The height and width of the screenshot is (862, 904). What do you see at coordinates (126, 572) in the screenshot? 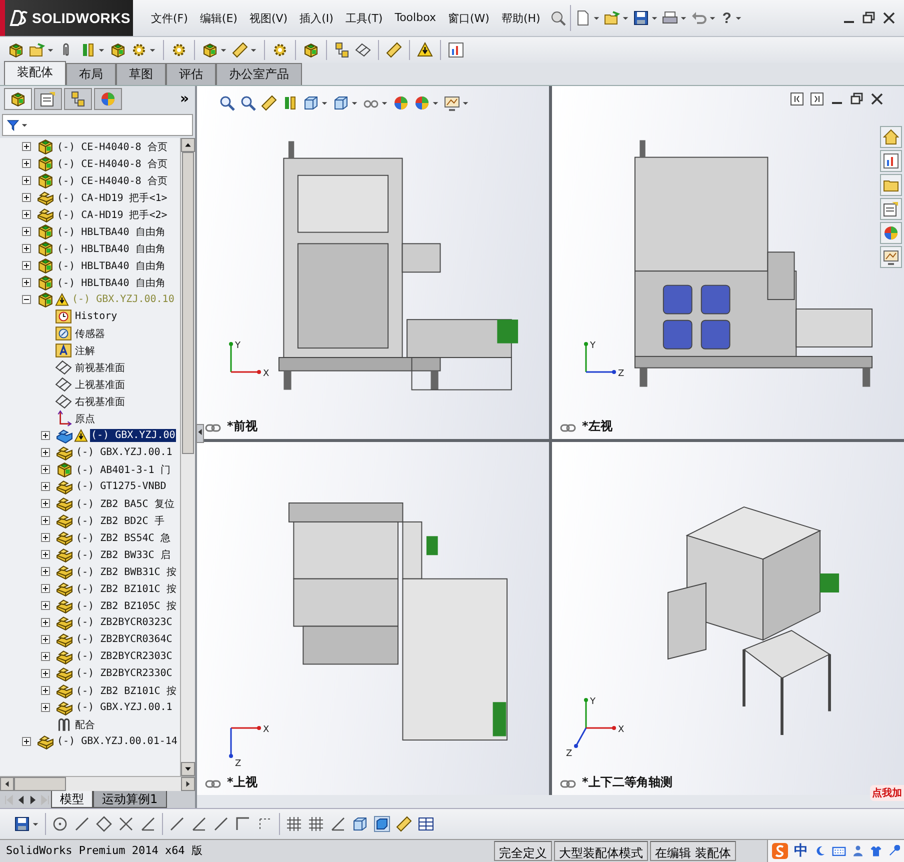
I see `tree-item-label: (-) ZB2 BWB31C 按` at bounding box center [126, 572].